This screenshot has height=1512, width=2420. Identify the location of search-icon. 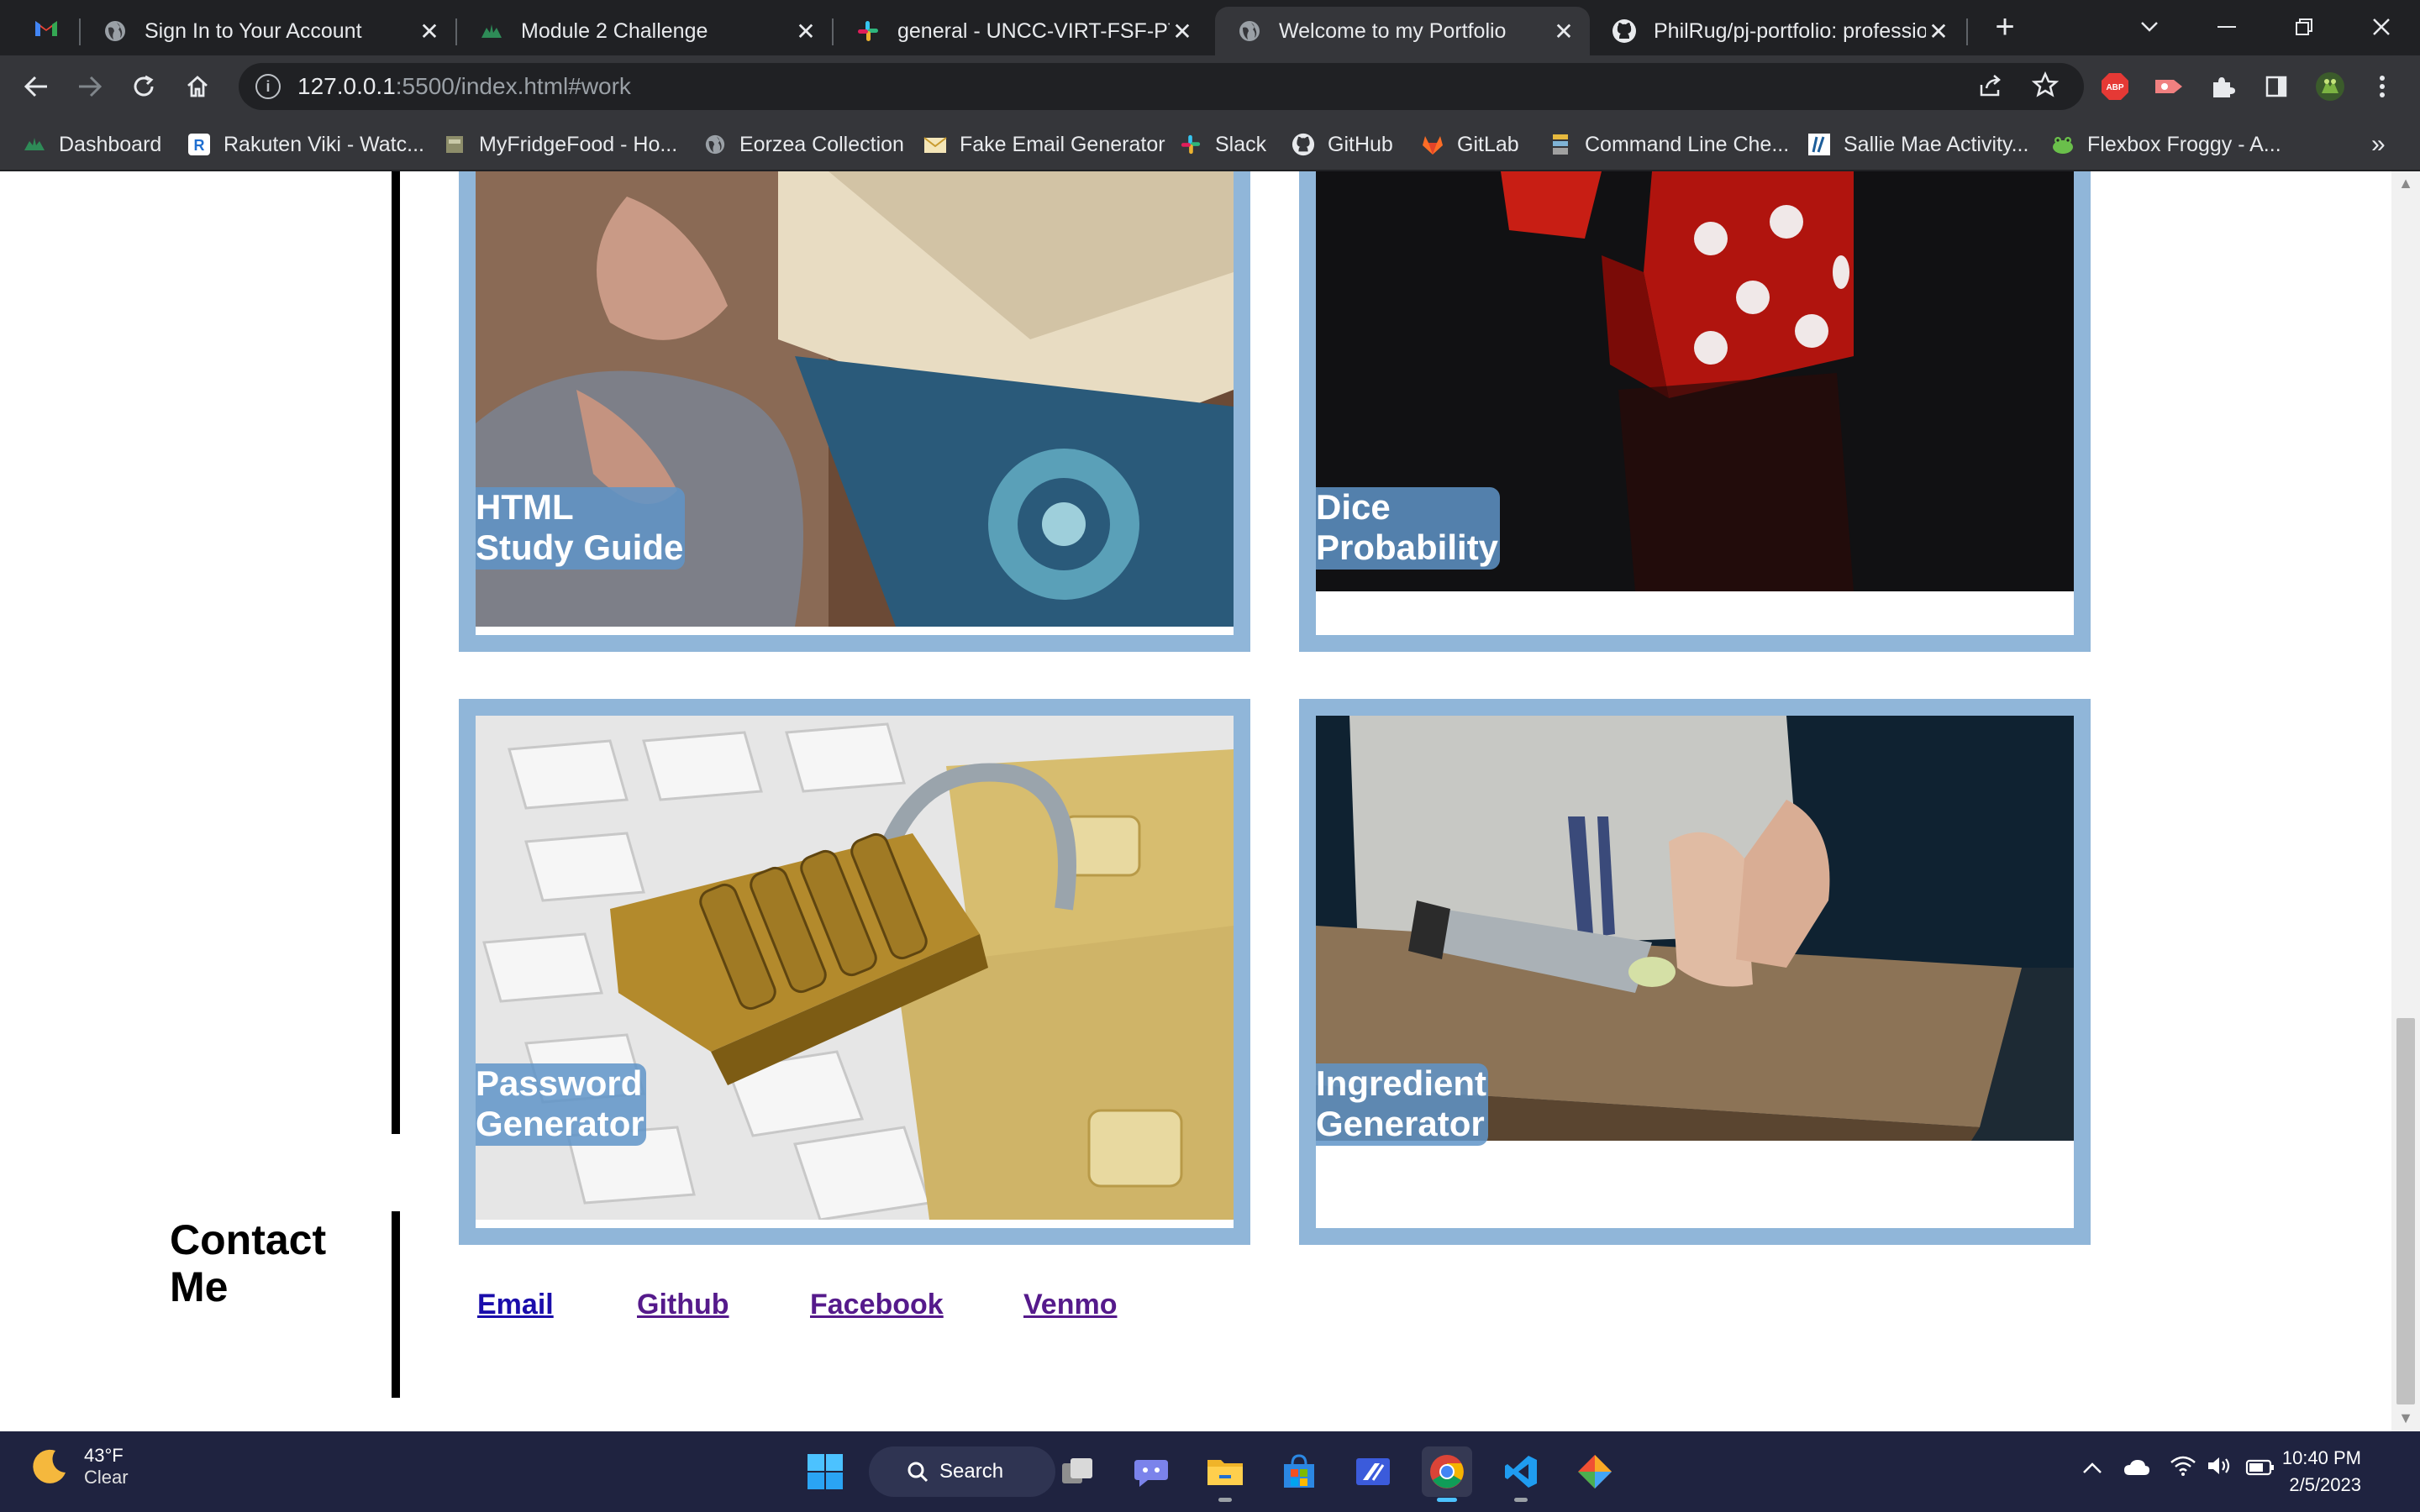
(918, 1472).